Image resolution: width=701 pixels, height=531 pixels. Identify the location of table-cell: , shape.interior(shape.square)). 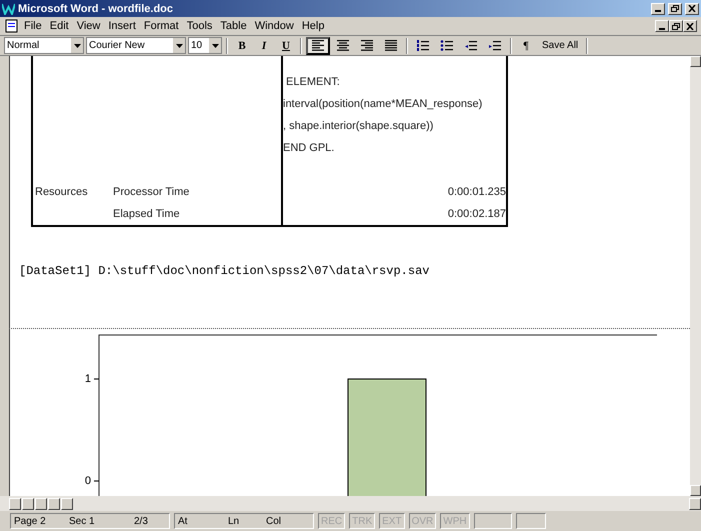
(358, 126).